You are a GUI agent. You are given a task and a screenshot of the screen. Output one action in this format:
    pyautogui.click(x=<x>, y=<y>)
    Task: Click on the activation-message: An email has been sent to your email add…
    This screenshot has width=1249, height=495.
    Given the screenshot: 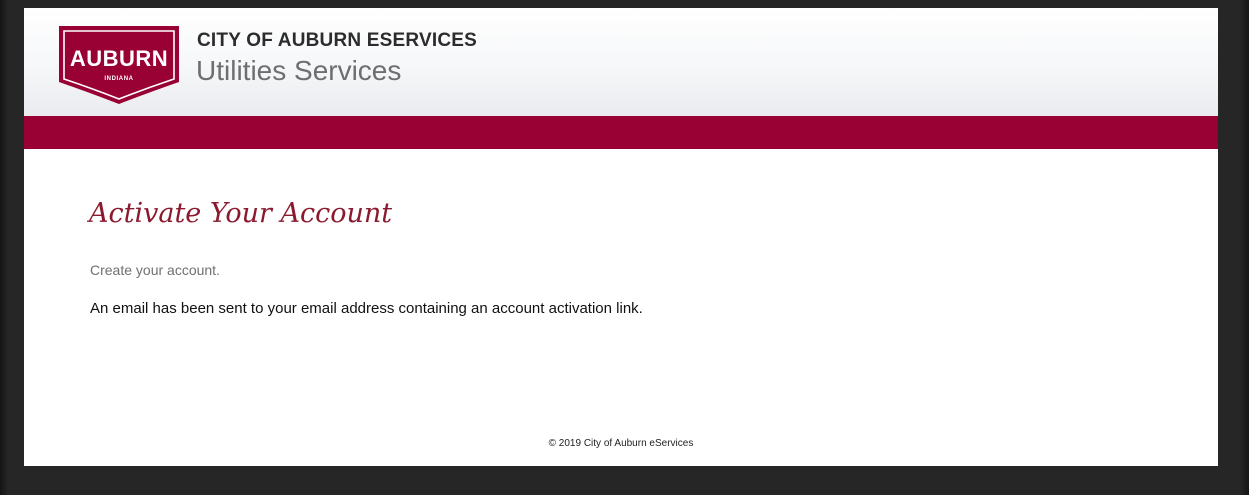 What is the action you would take?
    pyautogui.click(x=366, y=308)
    